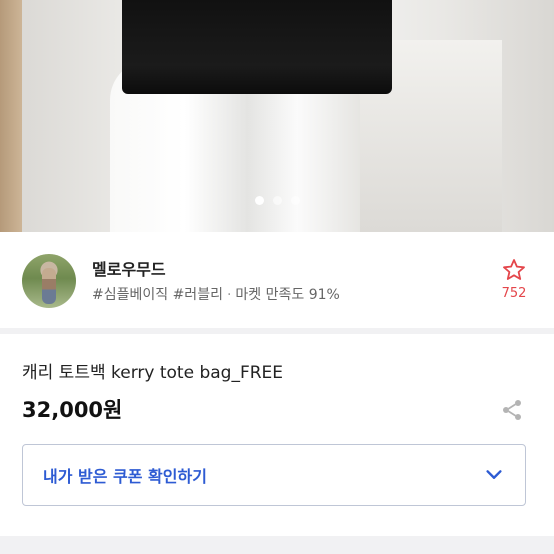 The height and width of the screenshot is (554, 554). I want to click on seller-info: #심플베이직 #러블리 · 마켓 만족도 91%, so click(216, 294).